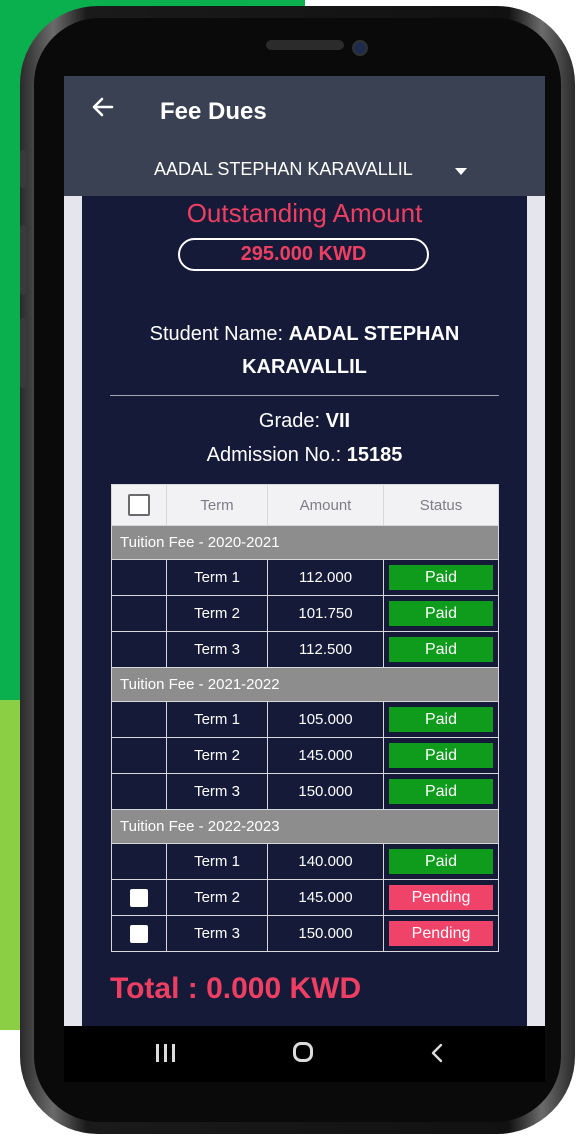 This screenshot has height=1136, width=579. Describe the element at coordinates (374, 455) in the screenshot. I see `admission-value: 15185` at that location.